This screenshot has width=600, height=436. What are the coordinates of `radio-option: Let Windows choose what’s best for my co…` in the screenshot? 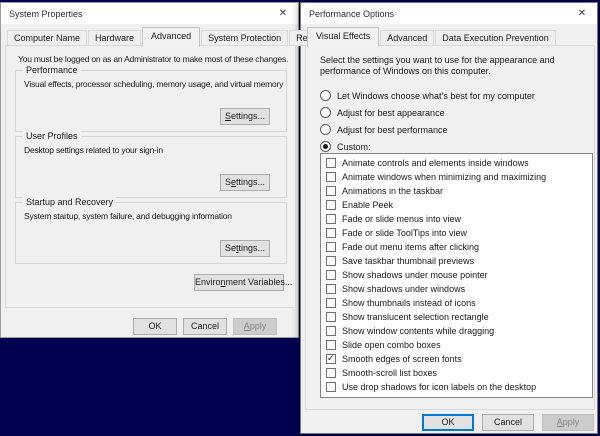 It's located at (427, 95).